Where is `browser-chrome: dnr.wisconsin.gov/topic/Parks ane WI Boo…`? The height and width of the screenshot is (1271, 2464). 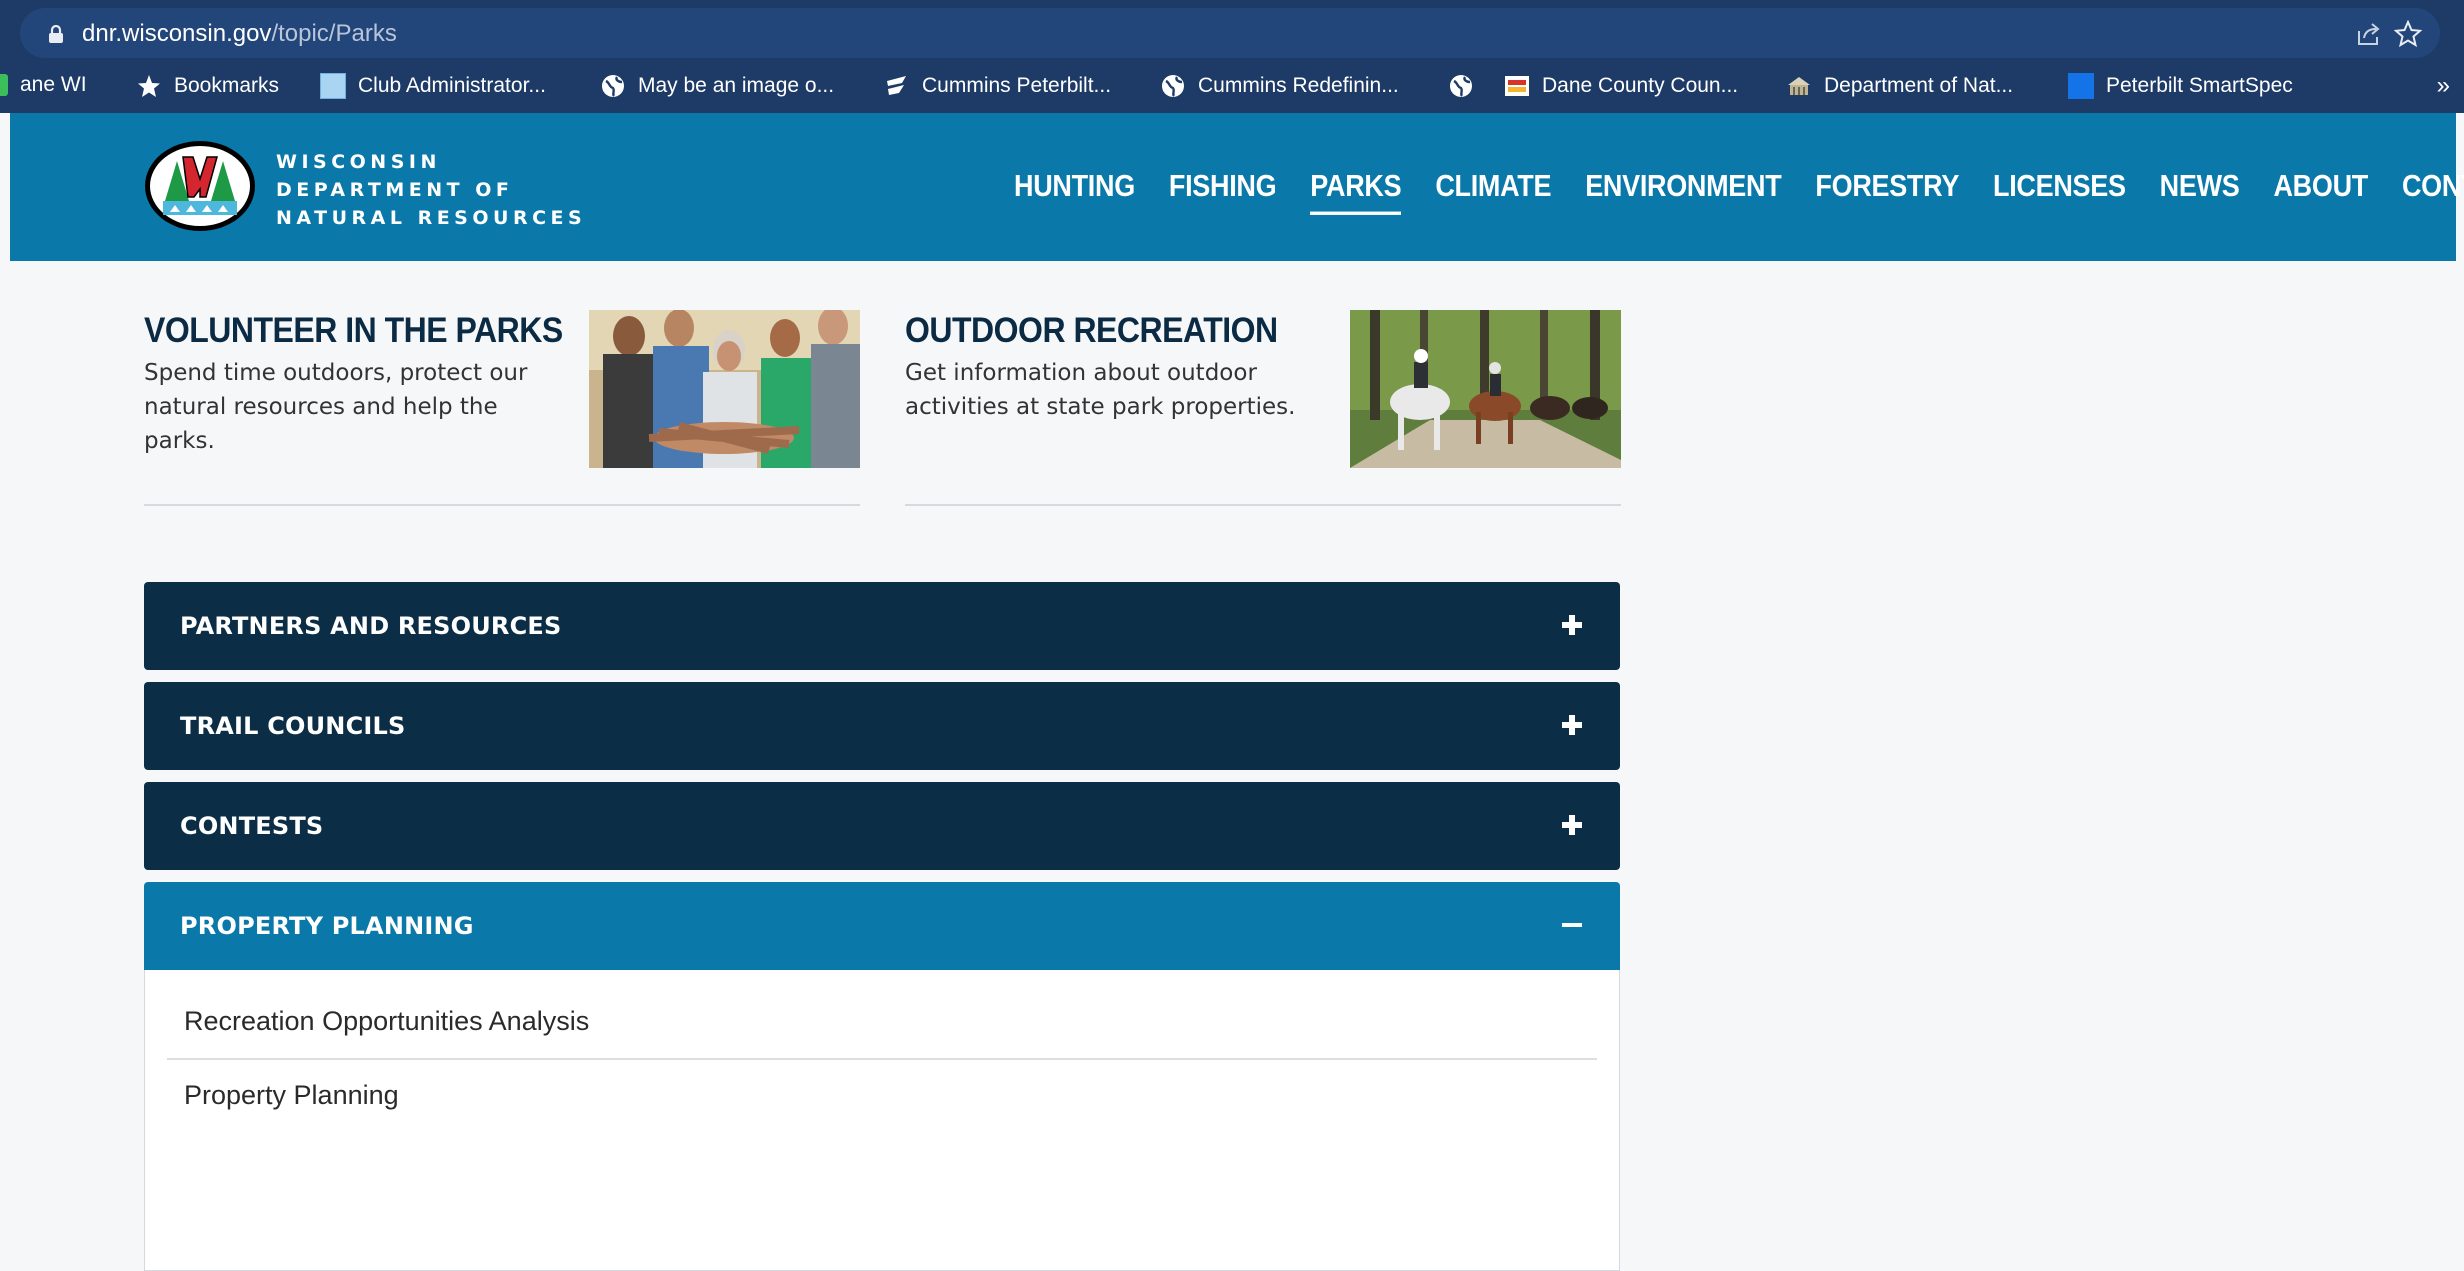
browser-chrome: dnr.wisconsin.gov/topic/Parks ane WI Boo… is located at coordinates (1232, 56).